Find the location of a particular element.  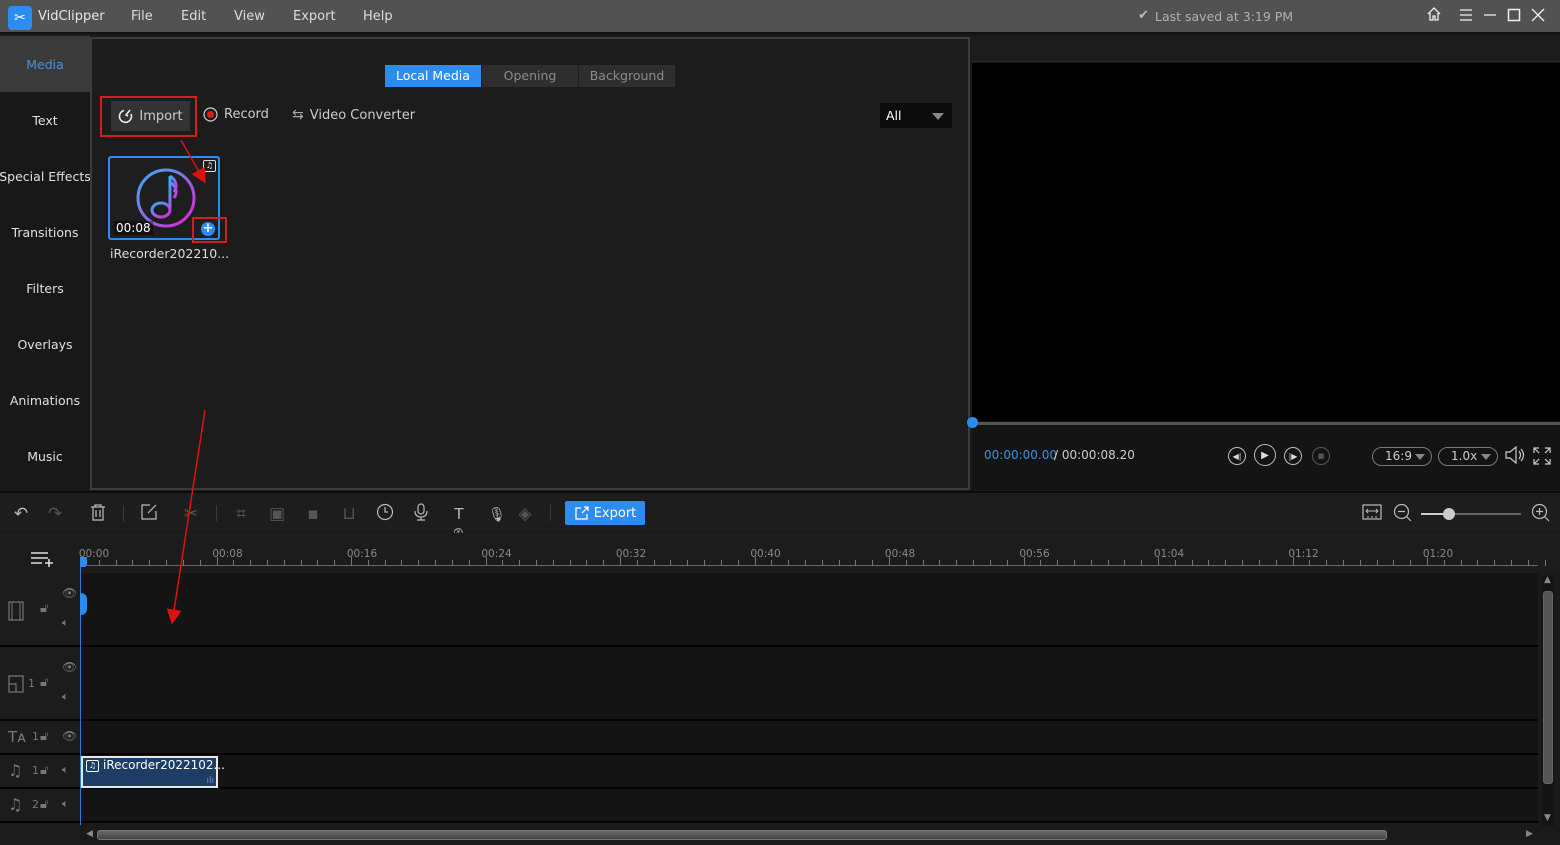

fullscreen-button is located at coordinates (1542, 458).